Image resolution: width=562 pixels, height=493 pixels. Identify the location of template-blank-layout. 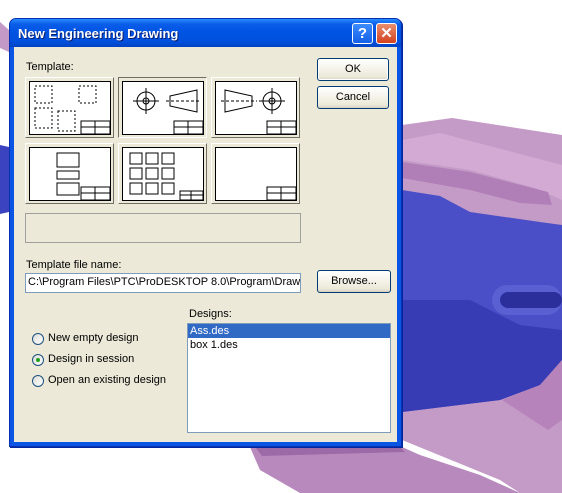
(69, 107).